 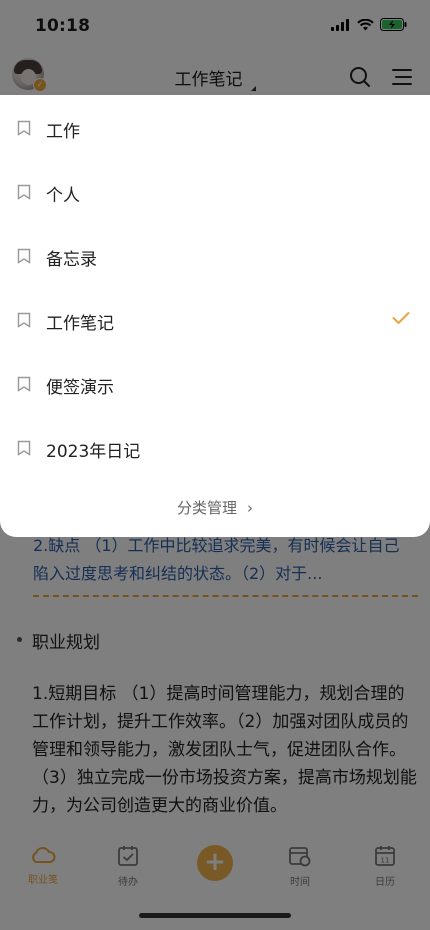 I want to click on tab-calendar: 11 日历, so click(x=385, y=866).